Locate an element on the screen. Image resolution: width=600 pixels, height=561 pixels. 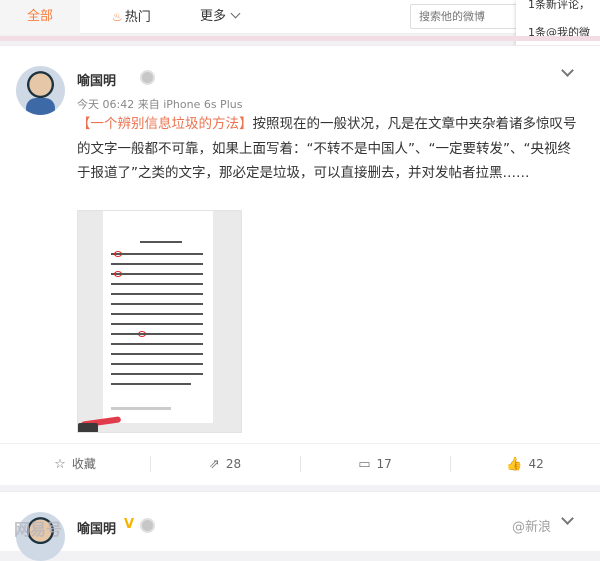
favorite-label: 收藏 is located at coordinates (83, 464).